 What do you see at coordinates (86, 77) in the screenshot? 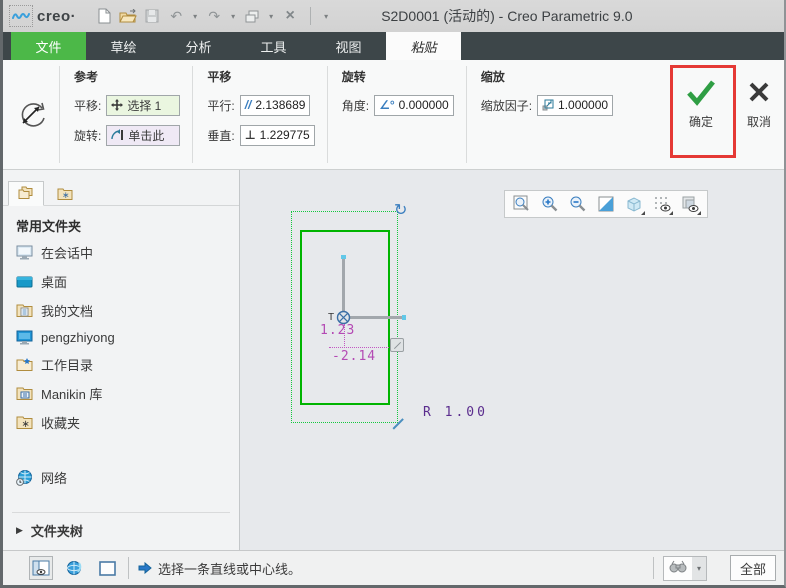
I see `group-reference-title: 参考` at bounding box center [86, 77].